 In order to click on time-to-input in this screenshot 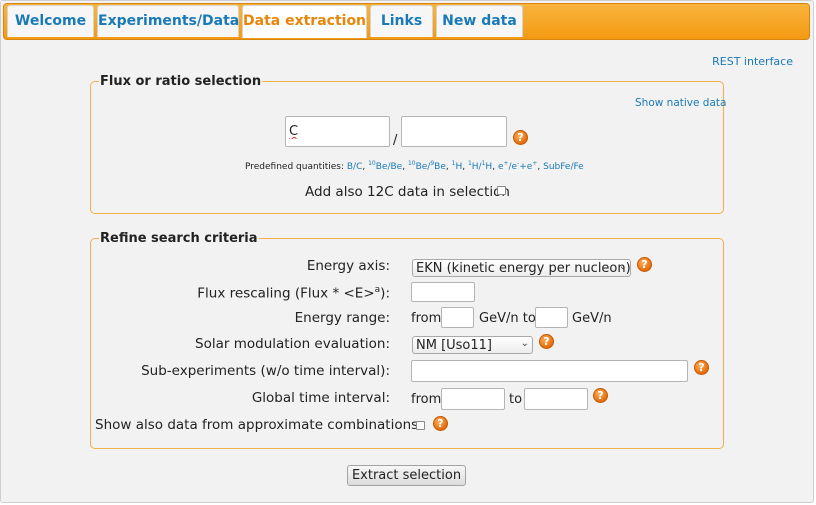, I will do `click(556, 399)`.